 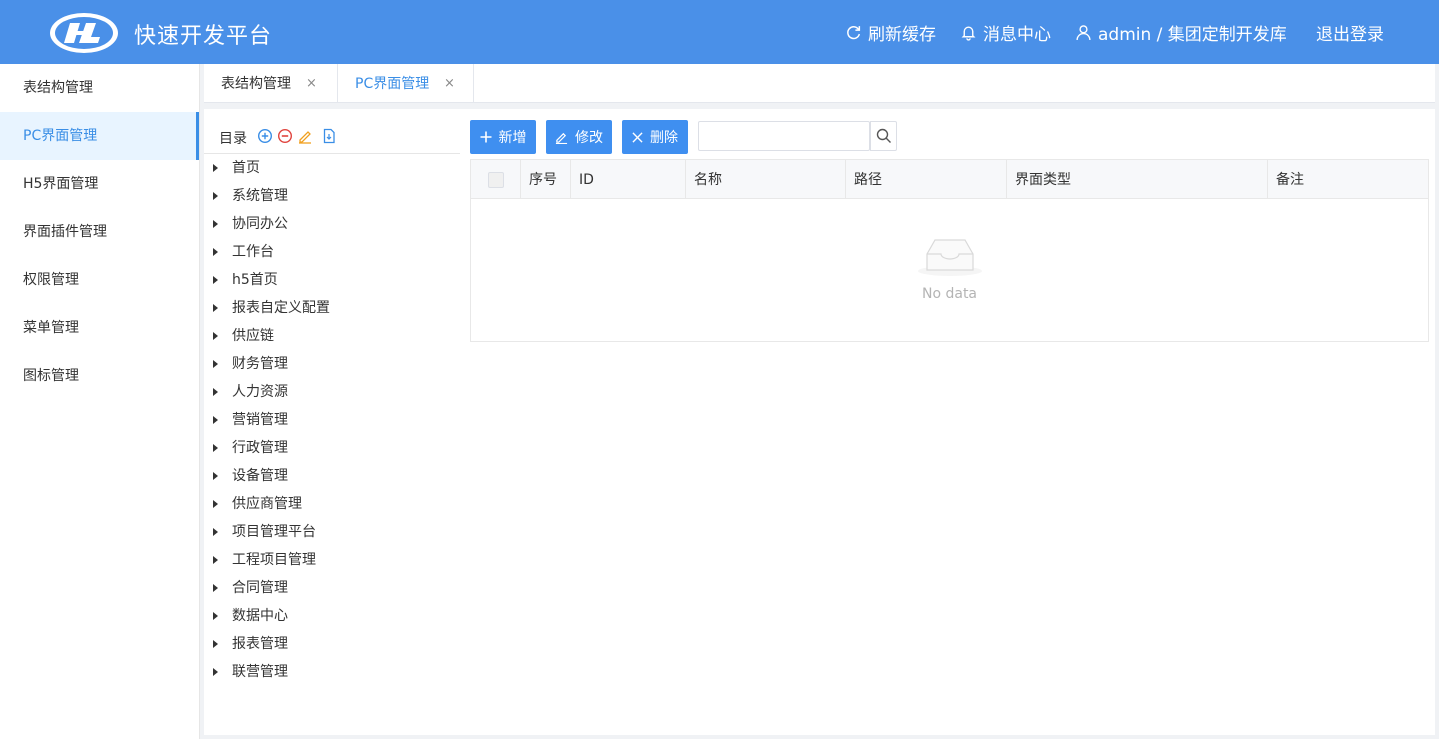 I want to click on refresh-cache-button: 刷新缓存, so click(x=890, y=32).